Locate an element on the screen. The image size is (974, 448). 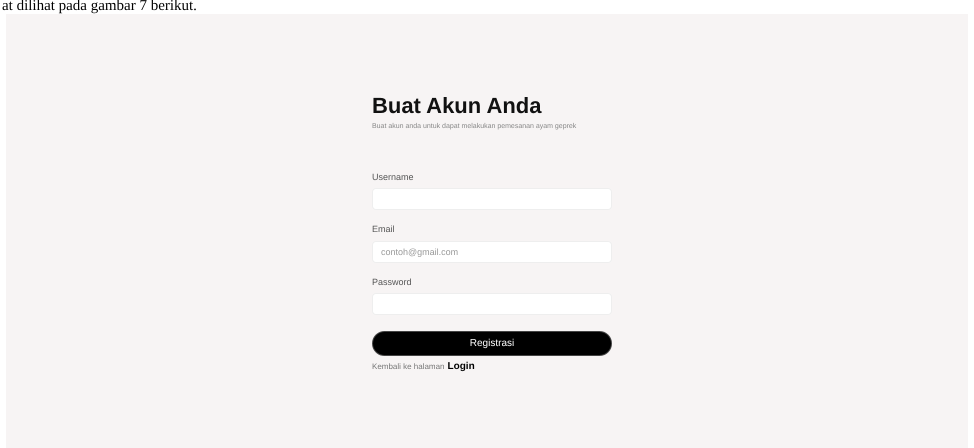
login-link: Login is located at coordinates (461, 366).